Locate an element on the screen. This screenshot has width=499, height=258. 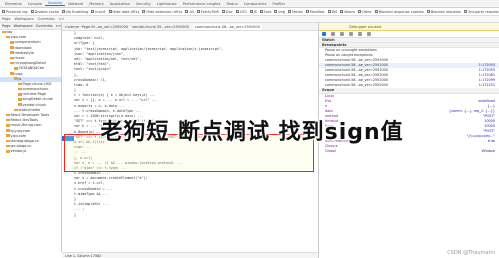
devtools-tab: Security is located at coordinates (143, 4).